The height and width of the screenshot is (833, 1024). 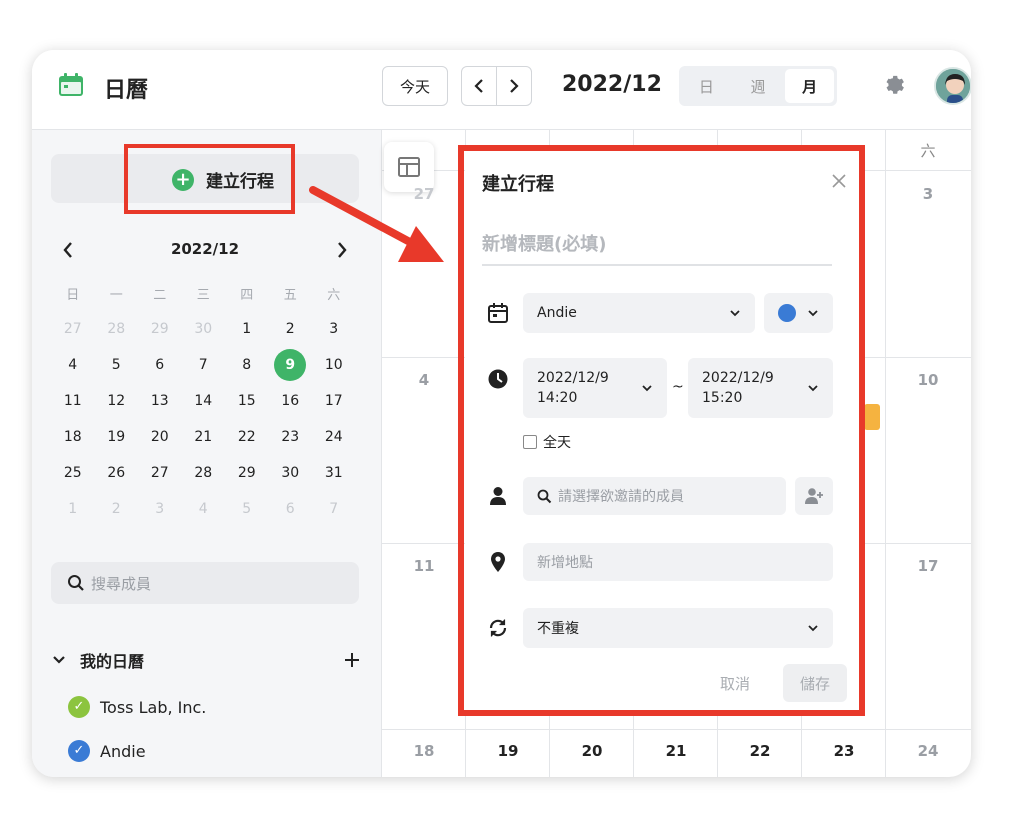 What do you see at coordinates (247, 295) in the screenshot?
I see `weekday-label: 四` at bounding box center [247, 295].